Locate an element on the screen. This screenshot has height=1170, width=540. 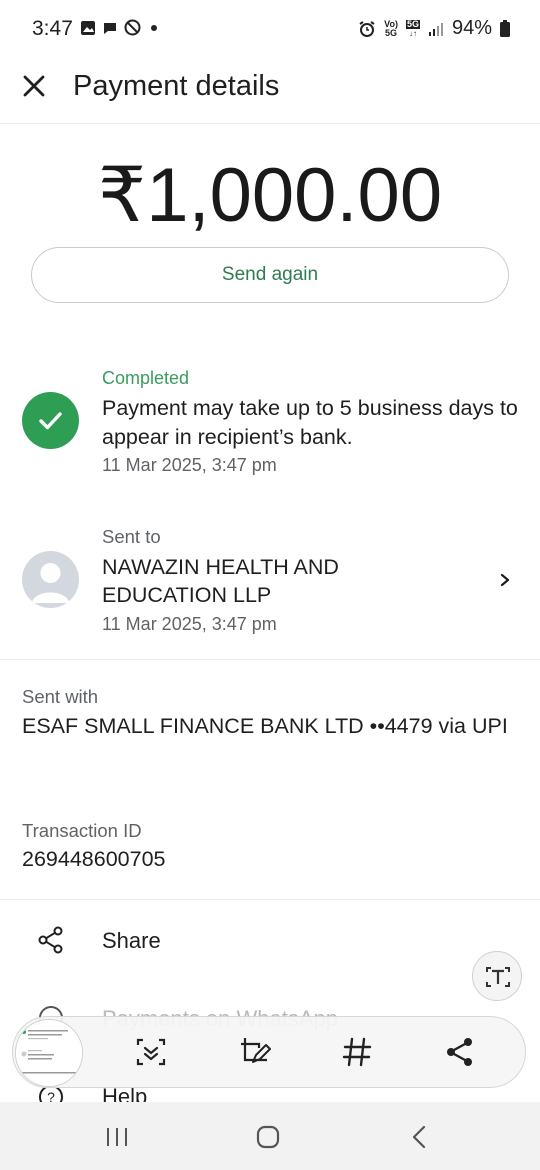
person-icon is located at coordinates (50, 583).